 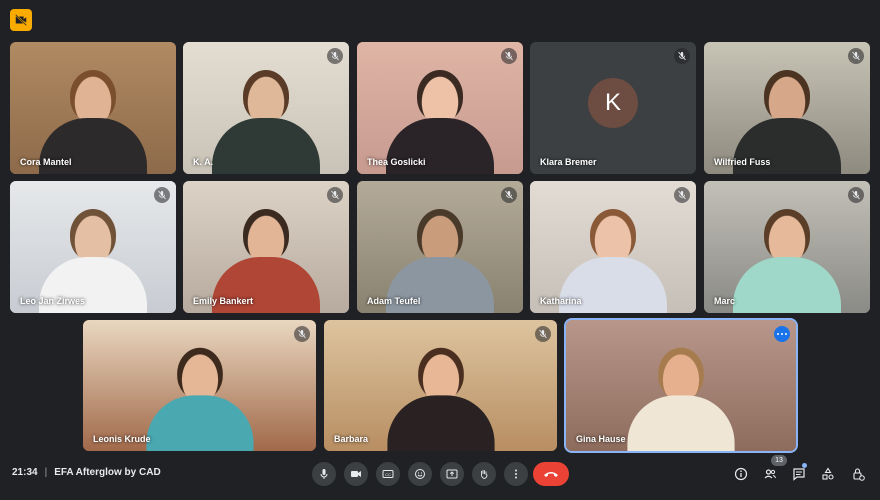 I want to click on participant-name: Barbara, so click(x=351, y=439).